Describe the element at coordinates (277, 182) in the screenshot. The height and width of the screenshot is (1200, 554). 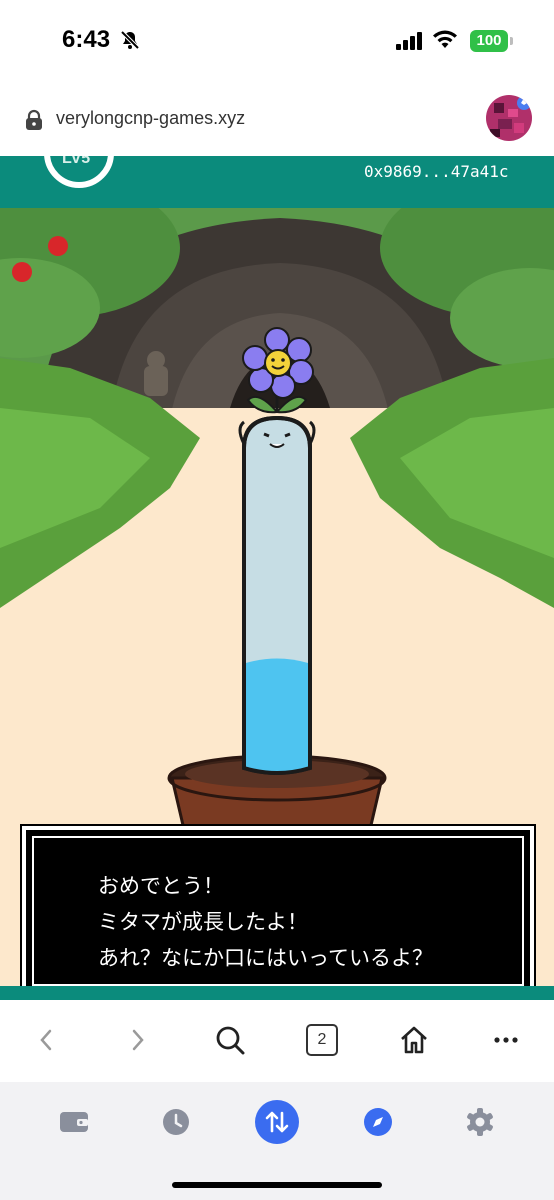
I see `game-header: LV5 0x9869...47a41c` at that location.